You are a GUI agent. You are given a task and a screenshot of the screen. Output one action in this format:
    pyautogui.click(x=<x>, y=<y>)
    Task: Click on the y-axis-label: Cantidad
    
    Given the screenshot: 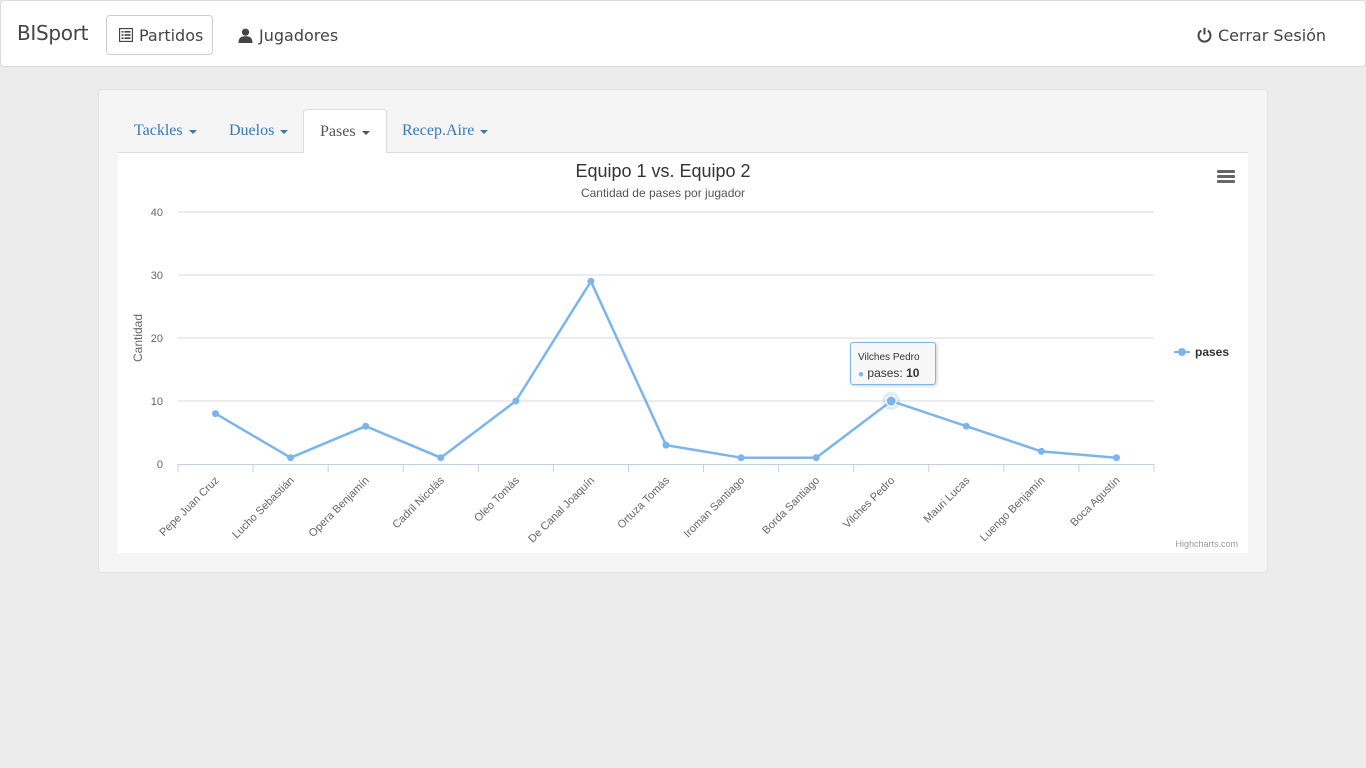 What is the action you would take?
    pyautogui.click(x=138, y=338)
    